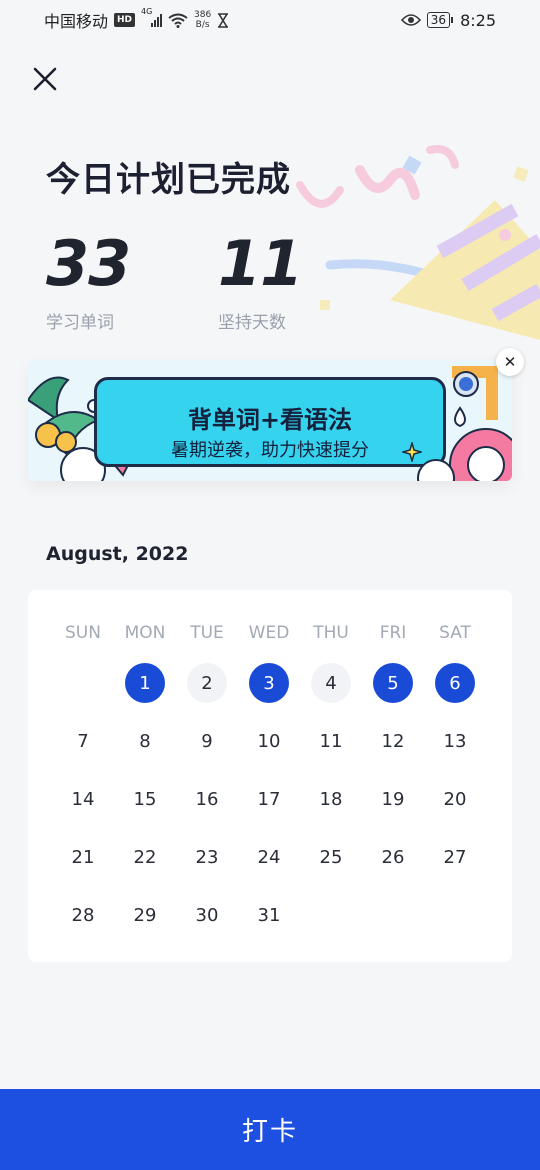  Describe the element at coordinates (440, 20) in the screenshot. I see `battery-indicator: 36` at that location.